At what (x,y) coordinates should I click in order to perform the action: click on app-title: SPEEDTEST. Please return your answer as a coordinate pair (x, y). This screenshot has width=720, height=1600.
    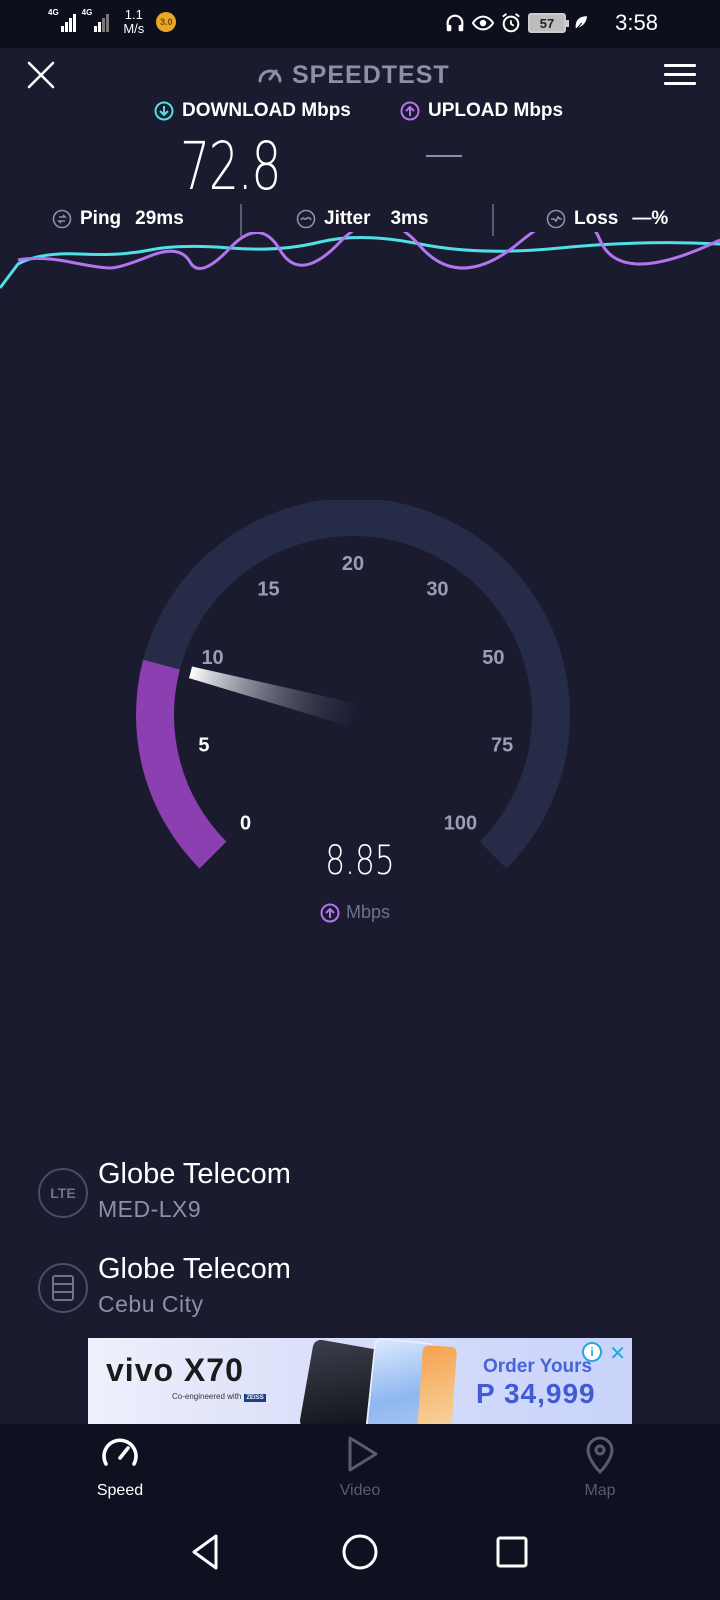
    Looking at the image, I should click on (353, 75).